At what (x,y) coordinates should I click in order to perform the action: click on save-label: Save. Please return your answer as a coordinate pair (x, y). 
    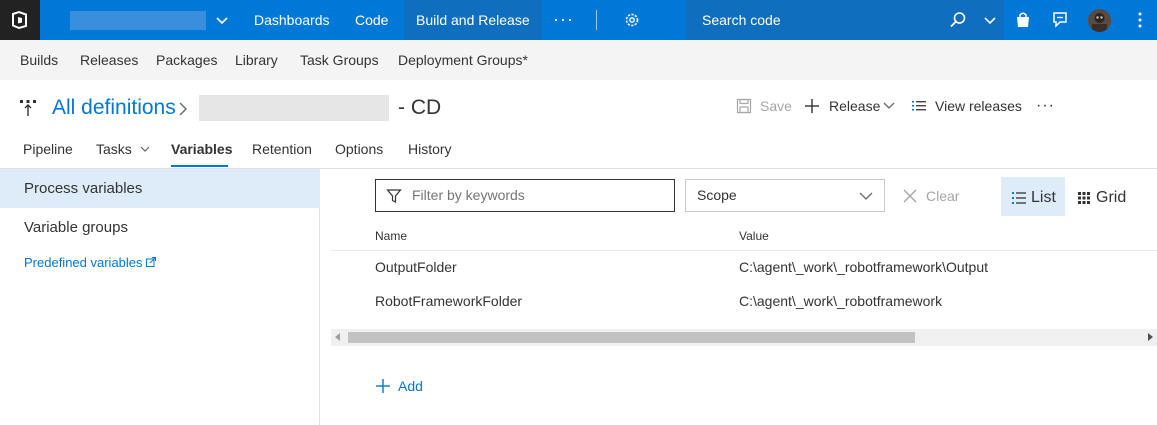
    Looking at the image, I should click on (776, 106).